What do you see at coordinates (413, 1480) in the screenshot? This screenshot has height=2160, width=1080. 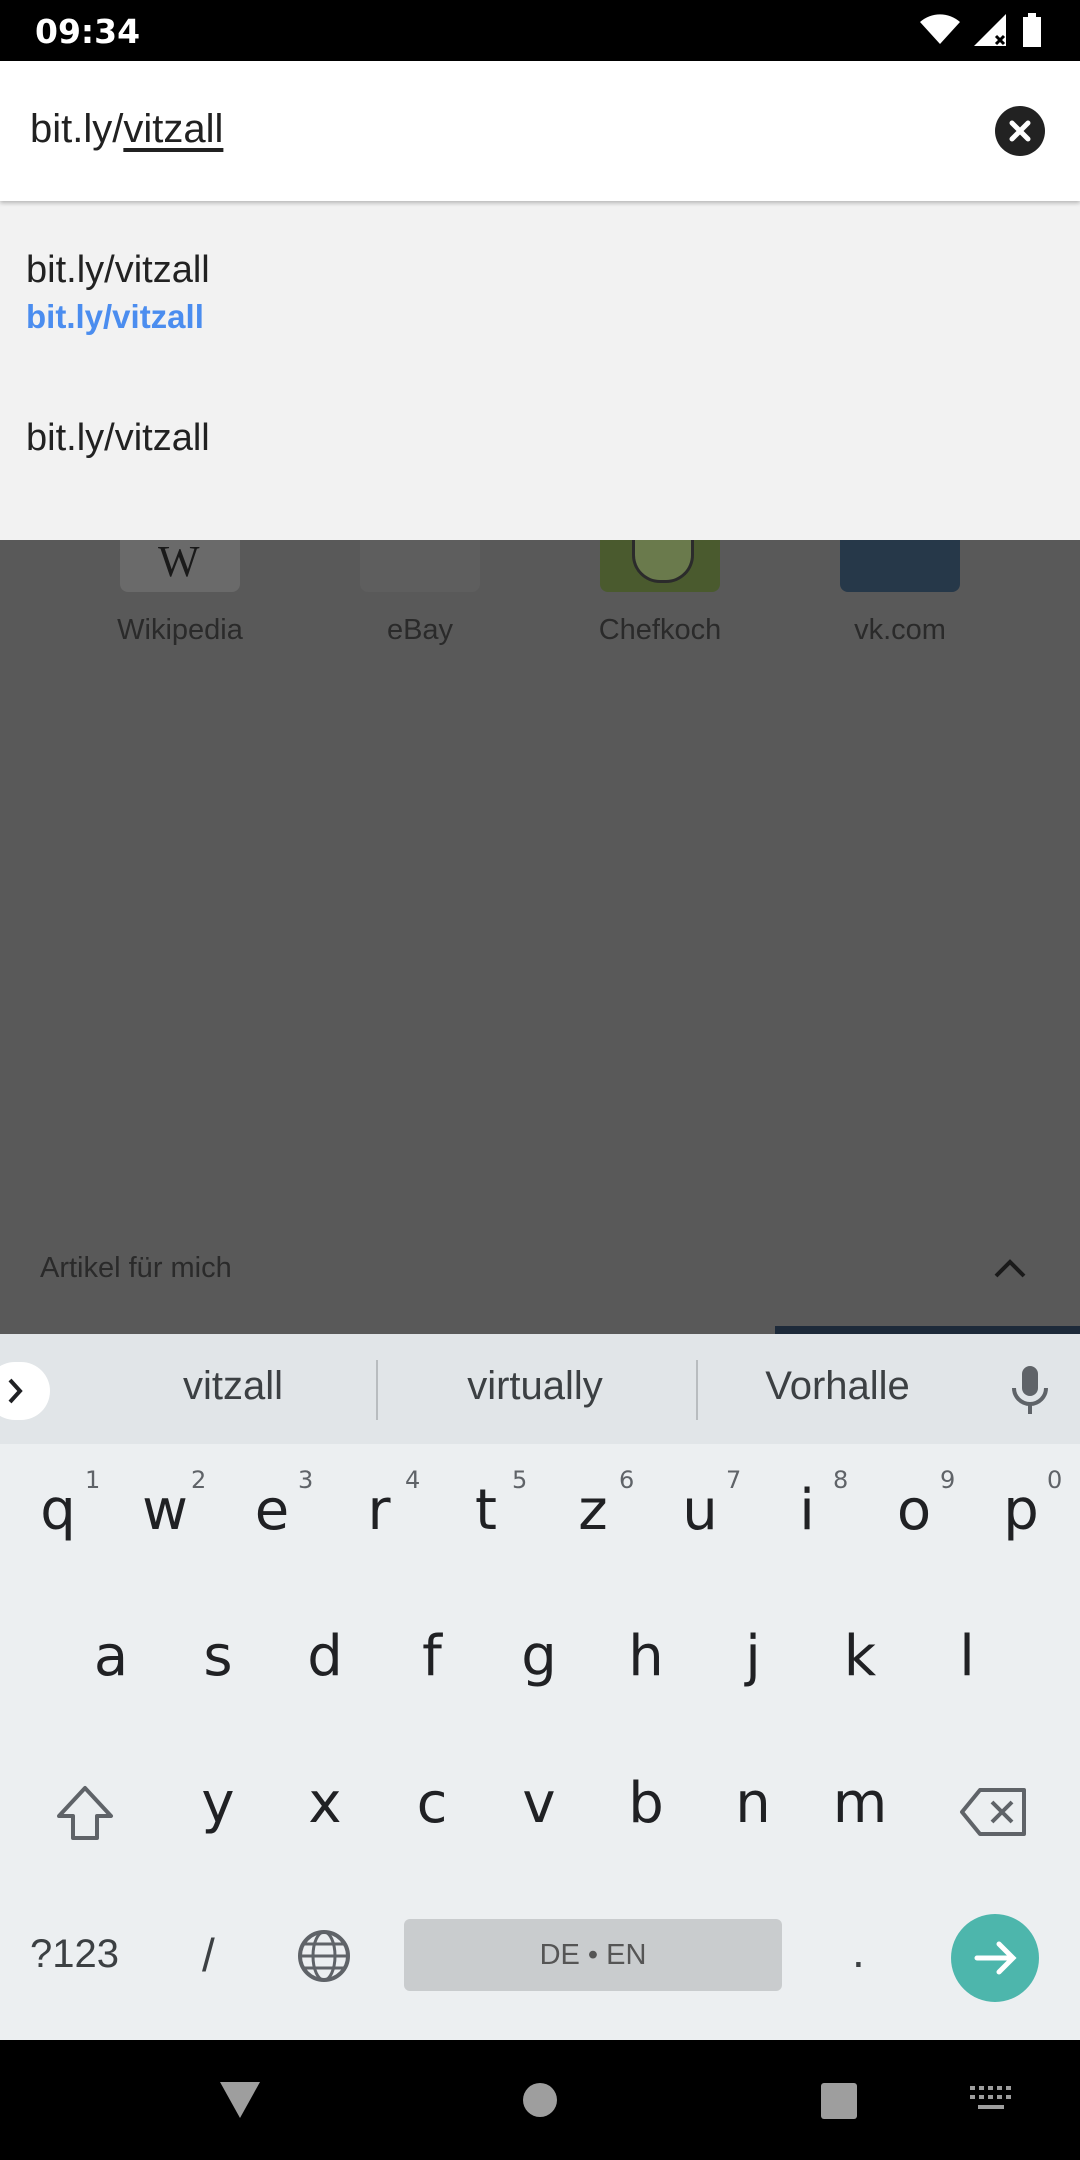 I see `key-hint: 4` at bounding box center [413, 1480].